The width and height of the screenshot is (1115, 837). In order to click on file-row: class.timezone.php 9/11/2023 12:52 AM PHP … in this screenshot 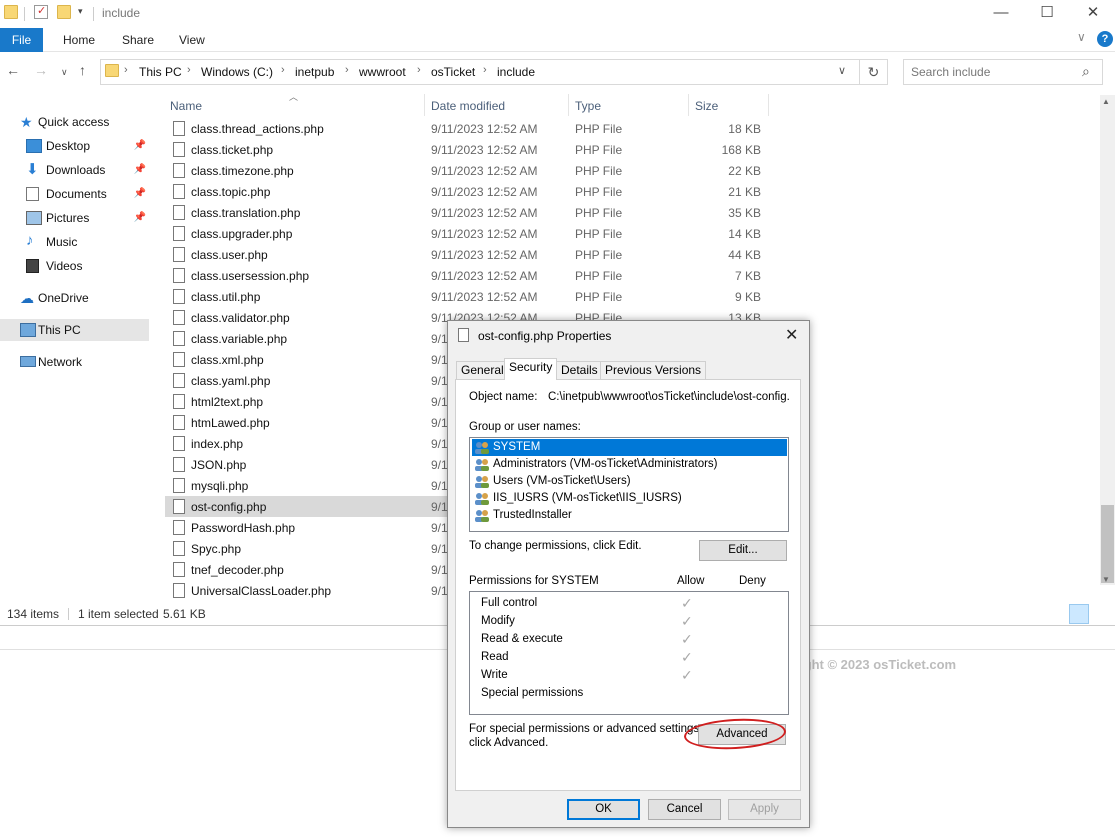, I will do `click(467, 170)`.